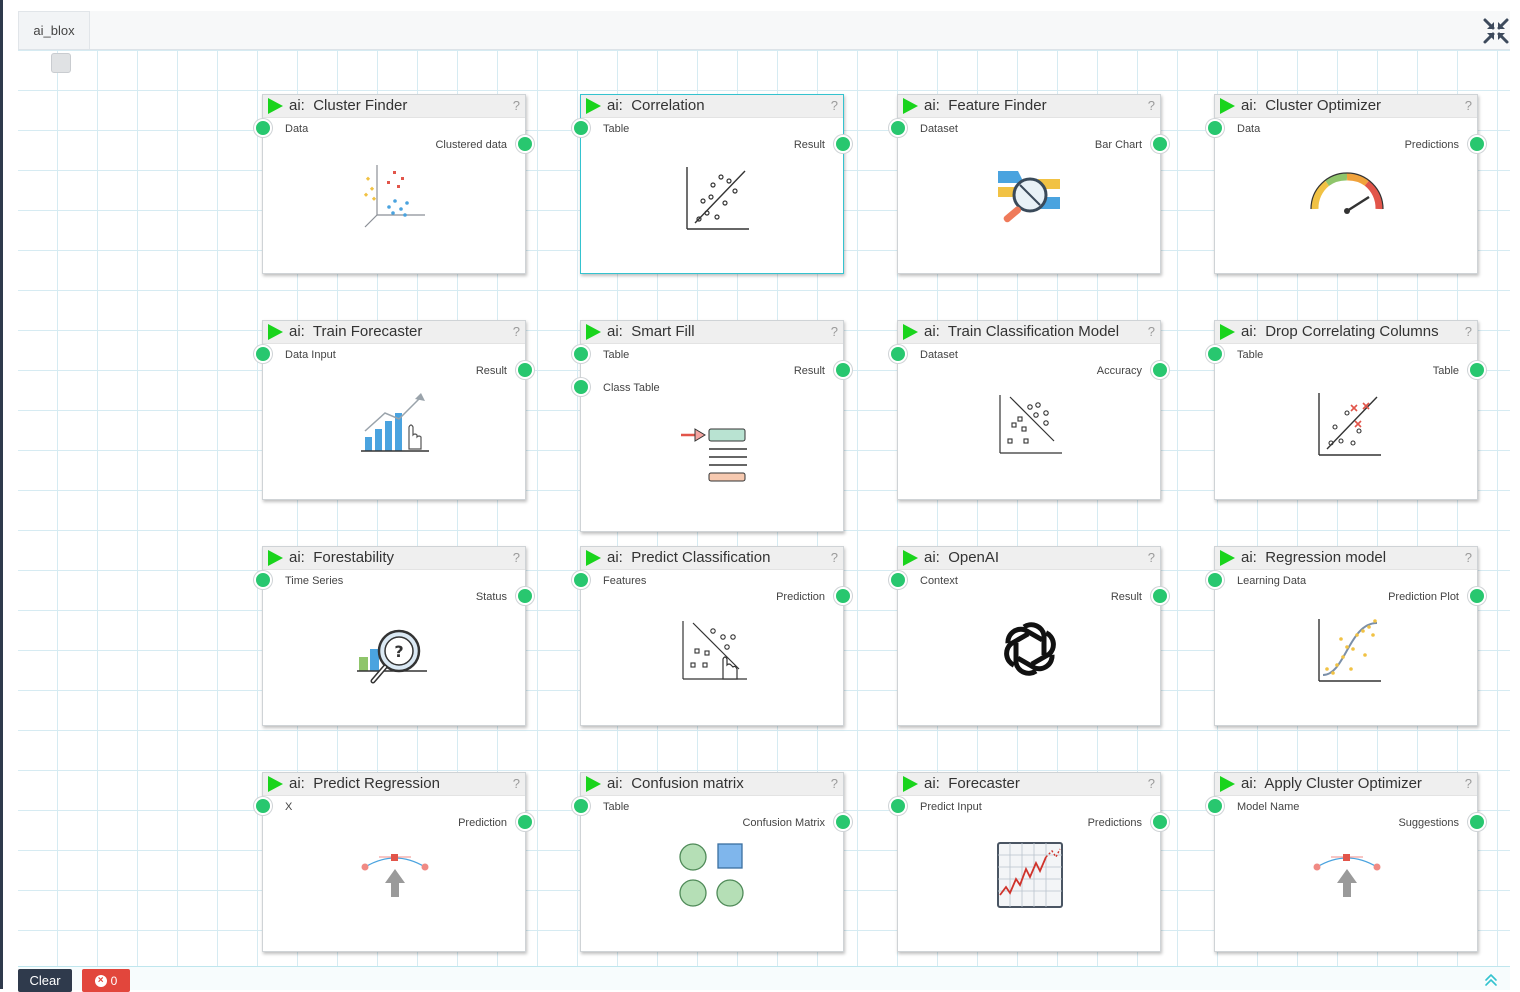  Describe the element at coordinates (712, 106) in the screenshot. I see `block-header: ai: Correlation?` at that location.